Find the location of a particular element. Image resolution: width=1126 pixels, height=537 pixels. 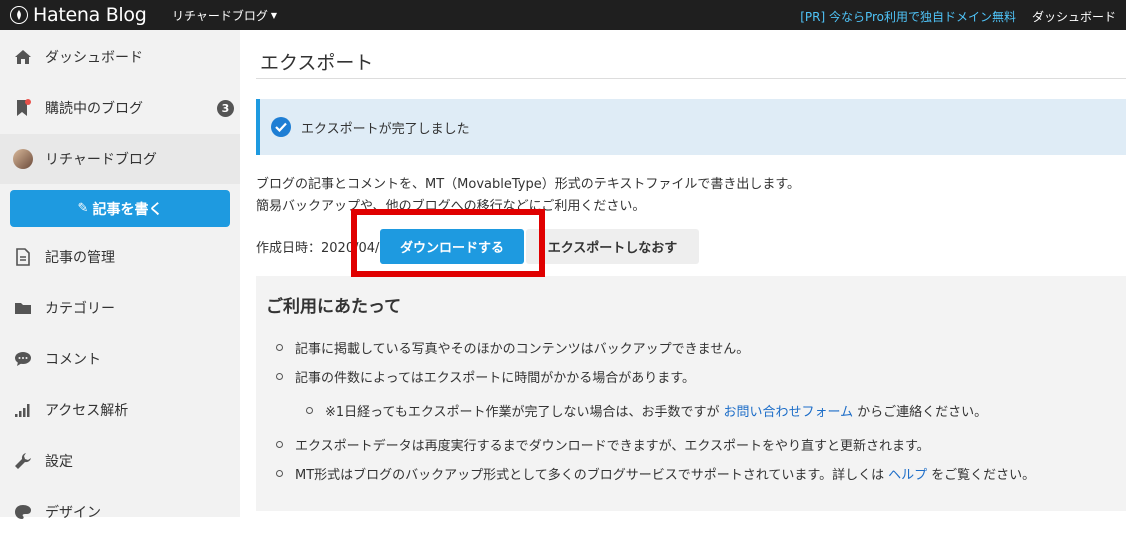

comment-icon is located at coordinates (23, 359).